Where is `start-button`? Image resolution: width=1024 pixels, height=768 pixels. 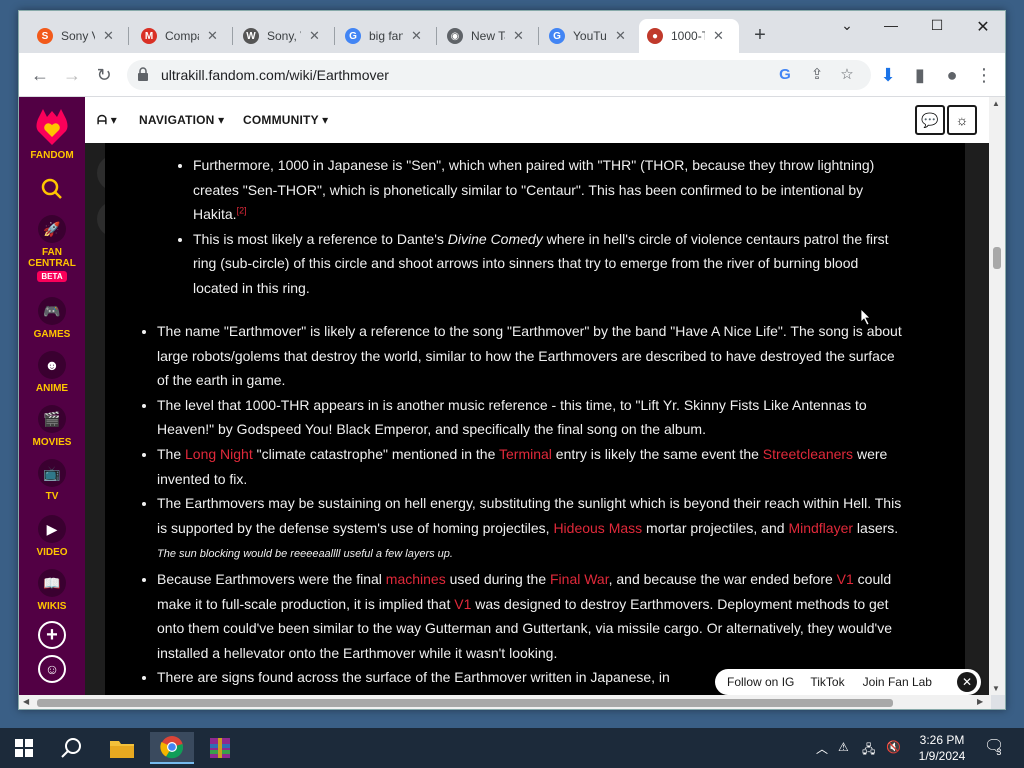
start-button is located at coordinates (24, 748).